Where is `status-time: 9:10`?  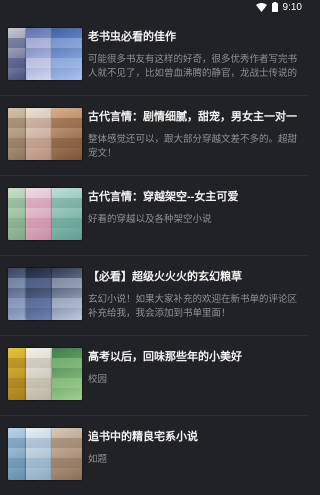
status-time: 9:10 is located at coordinates (292, 7).